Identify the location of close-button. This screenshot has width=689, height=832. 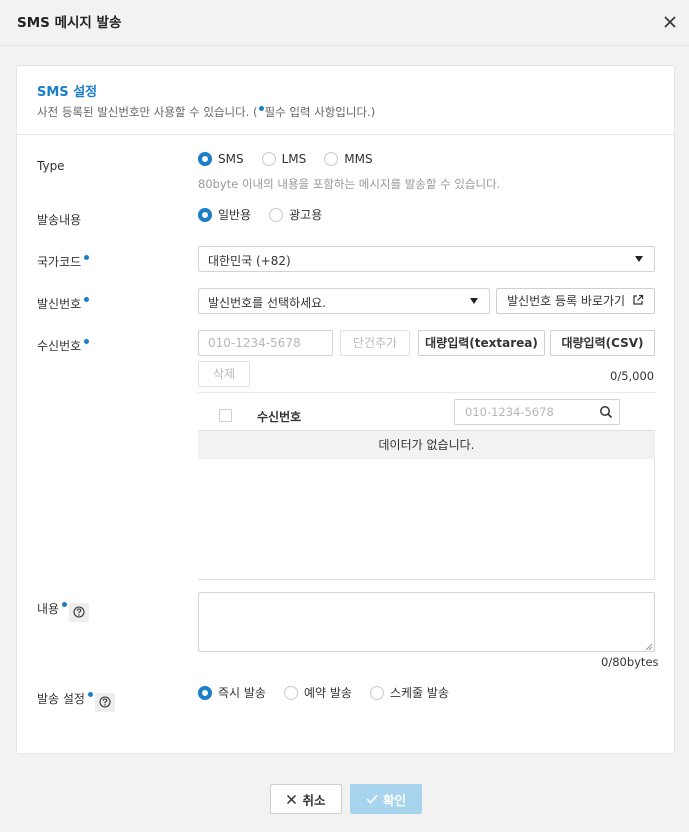
(670, 22).